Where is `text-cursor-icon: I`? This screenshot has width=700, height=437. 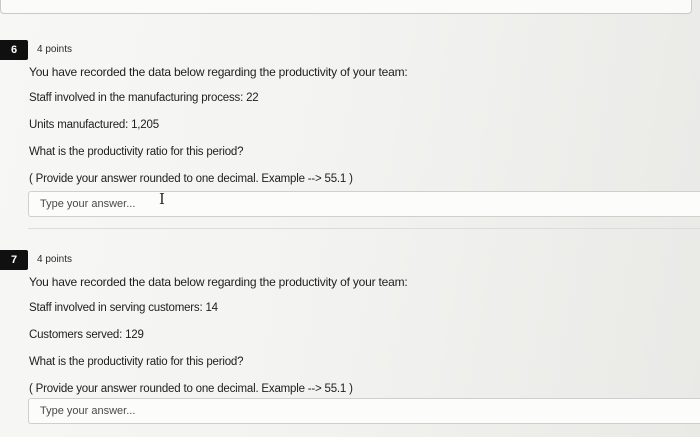
text-cursor-icon: I is located at coordinates (162, 199).